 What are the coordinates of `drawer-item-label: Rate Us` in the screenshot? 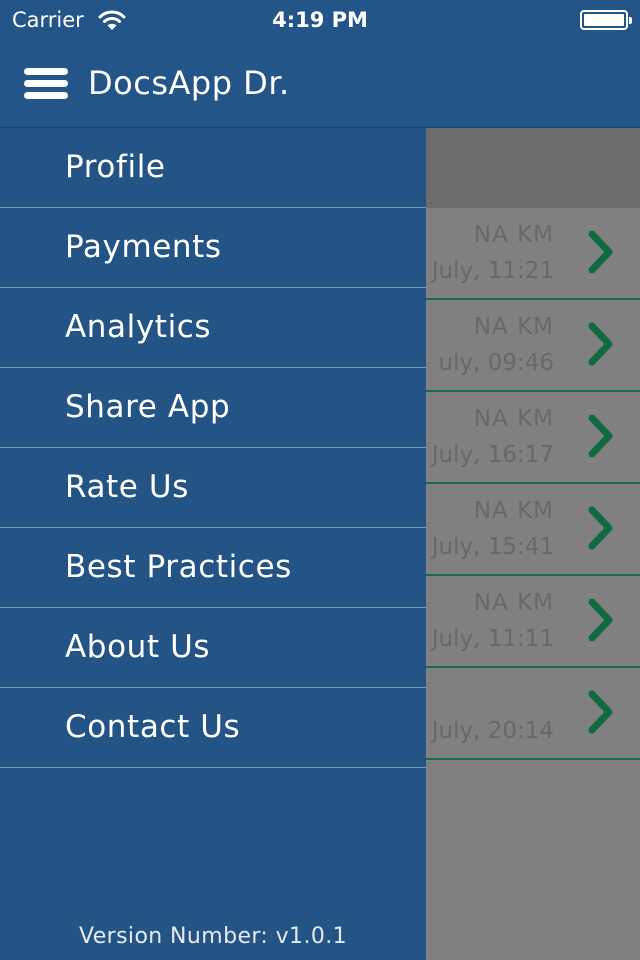 It's located at (127, 487).